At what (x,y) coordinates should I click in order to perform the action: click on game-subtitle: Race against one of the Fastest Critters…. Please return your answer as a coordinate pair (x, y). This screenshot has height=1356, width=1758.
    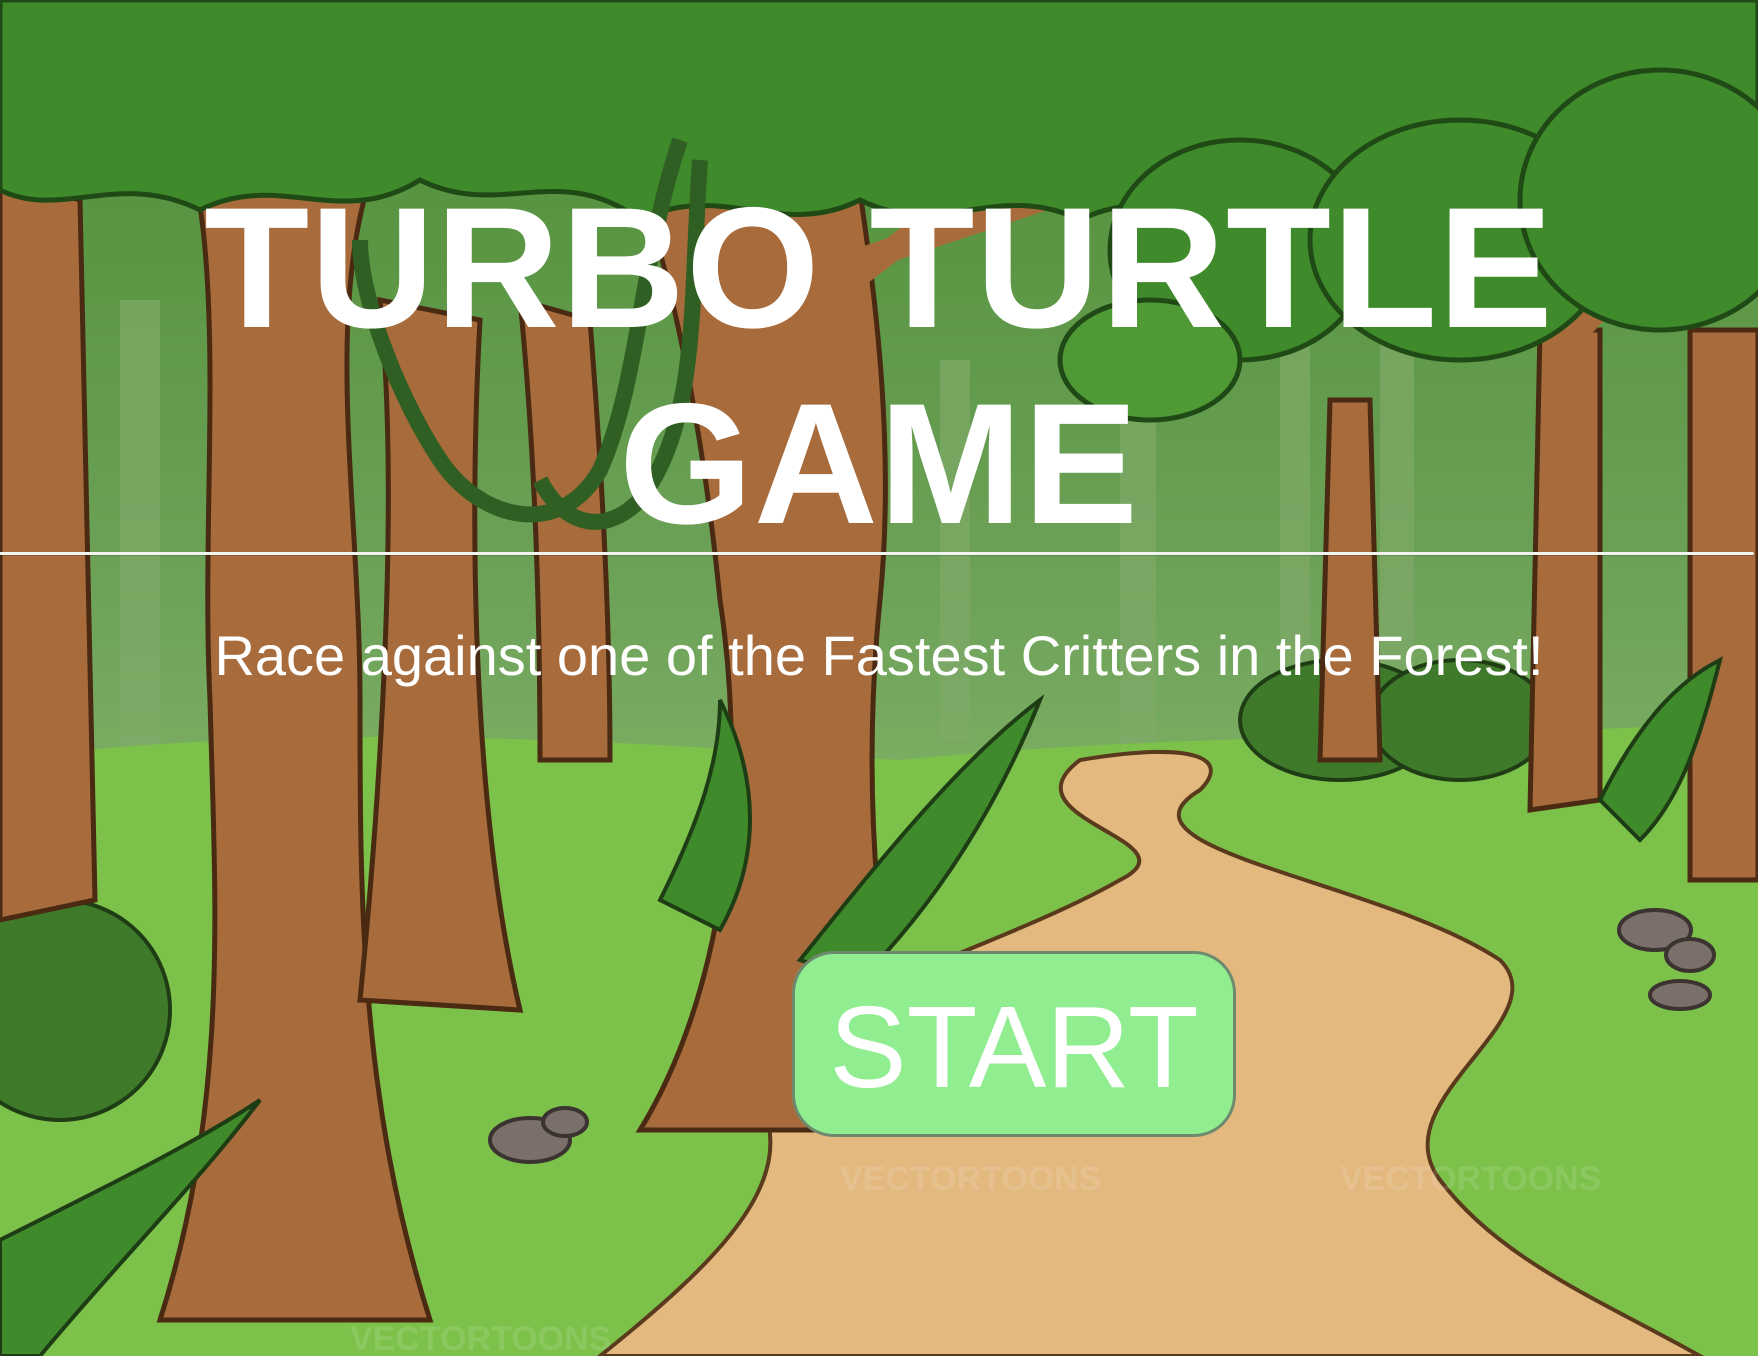
    Looking at the image, I should click on (879, 655).